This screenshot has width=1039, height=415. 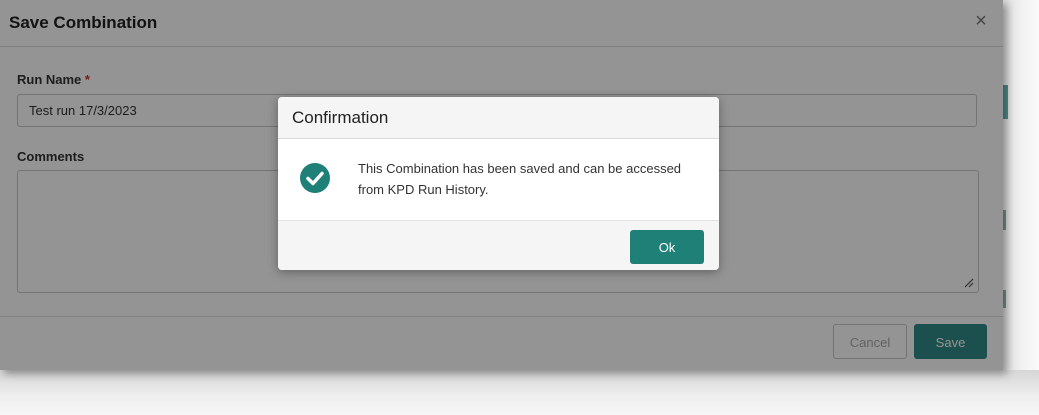 I want to click on ok-button: Ok, so click(x=667, y=247).